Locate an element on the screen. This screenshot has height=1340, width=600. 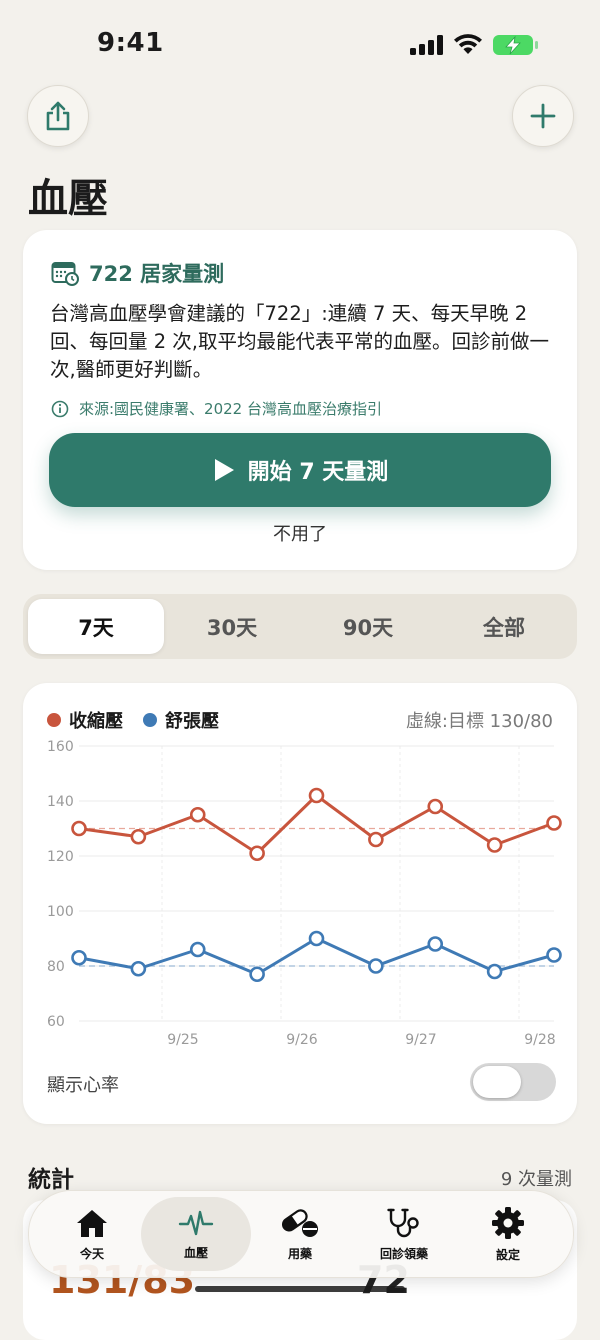
tab-today: 今天 is located at coordinates (92, 1234).